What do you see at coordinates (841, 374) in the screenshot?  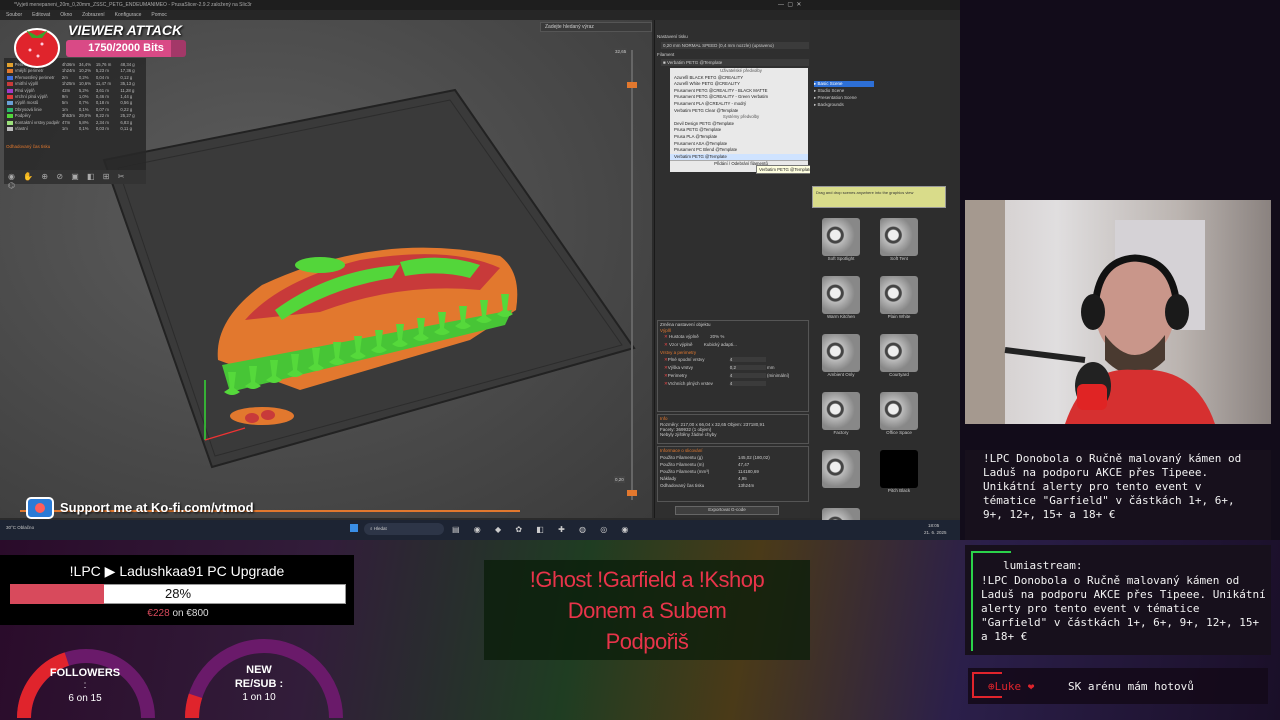 I see `scene-thumbnail-label: Ambient Only` at bounding box center [841, 374].